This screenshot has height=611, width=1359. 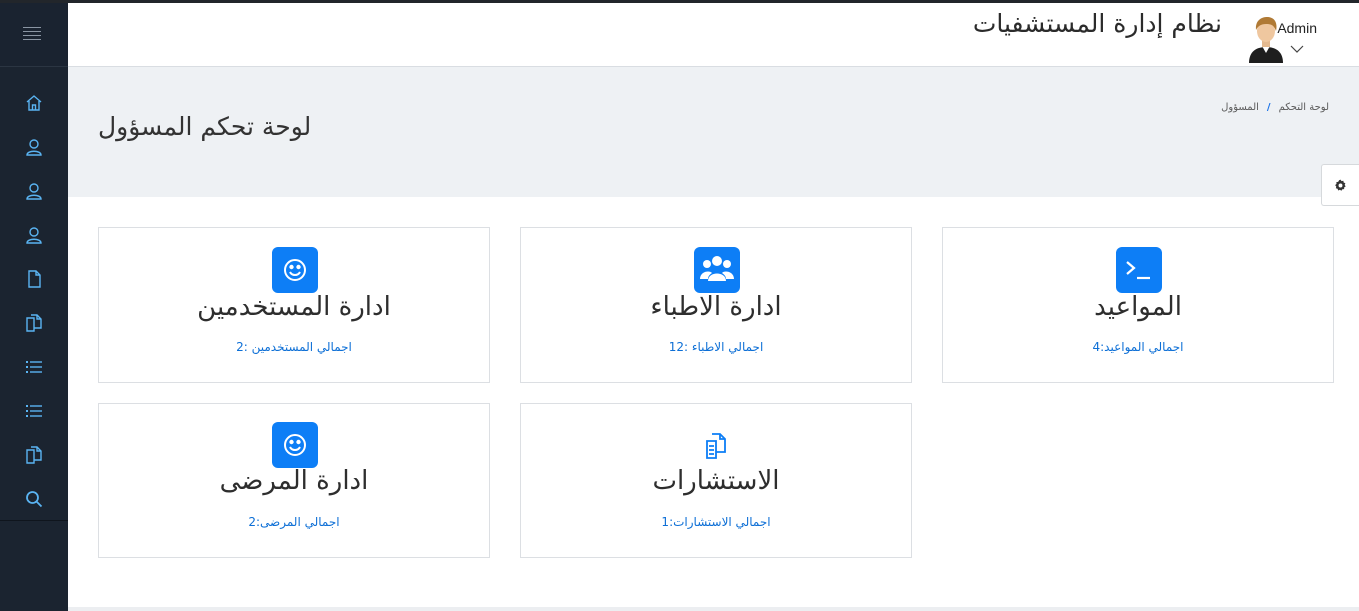 I want to click on menu-toggle-icon, so click(x=32, y=34).